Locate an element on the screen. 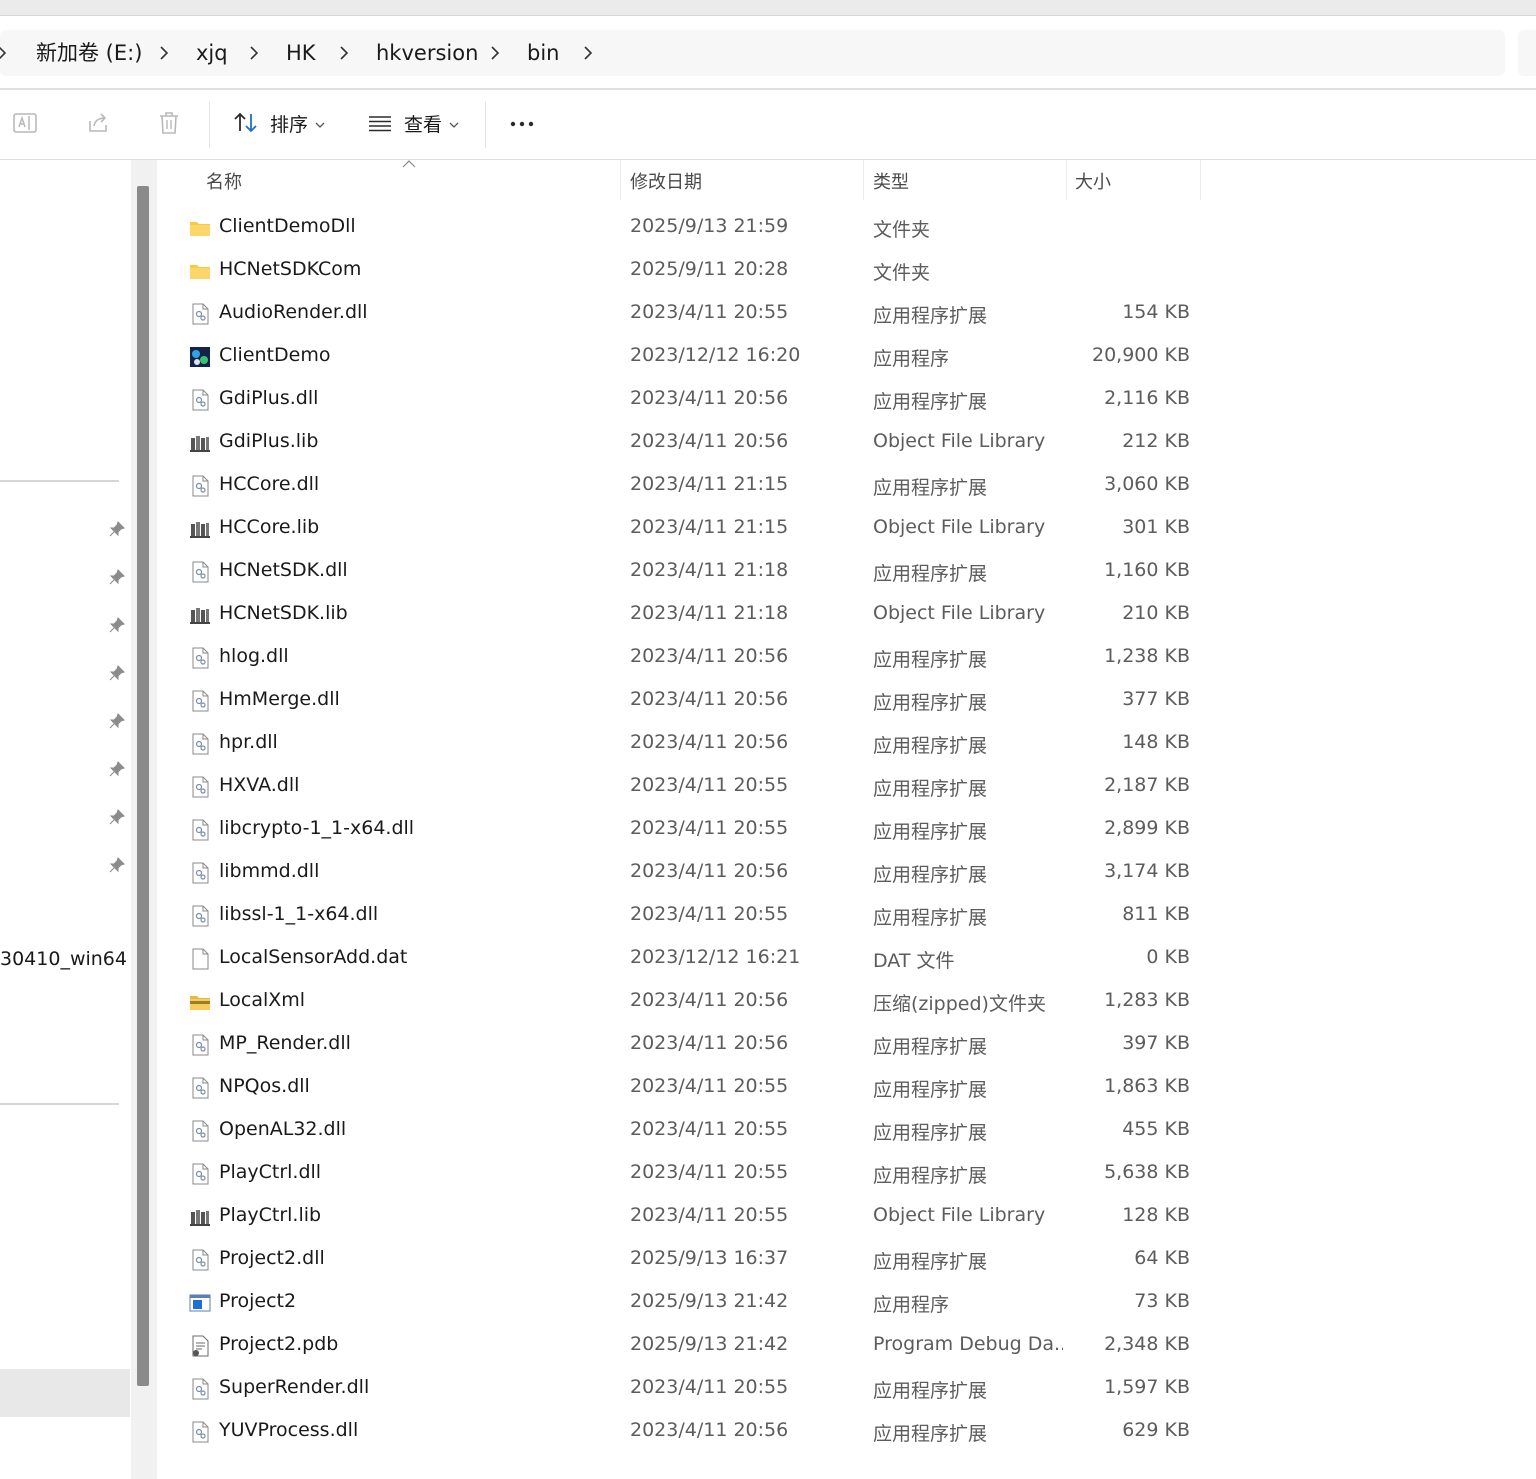 This screenshot has height=1479, width=1536. file-row: ClientDemoDll 2025/9/13 21:59 文件夹 is located at coordinates (847, 227).